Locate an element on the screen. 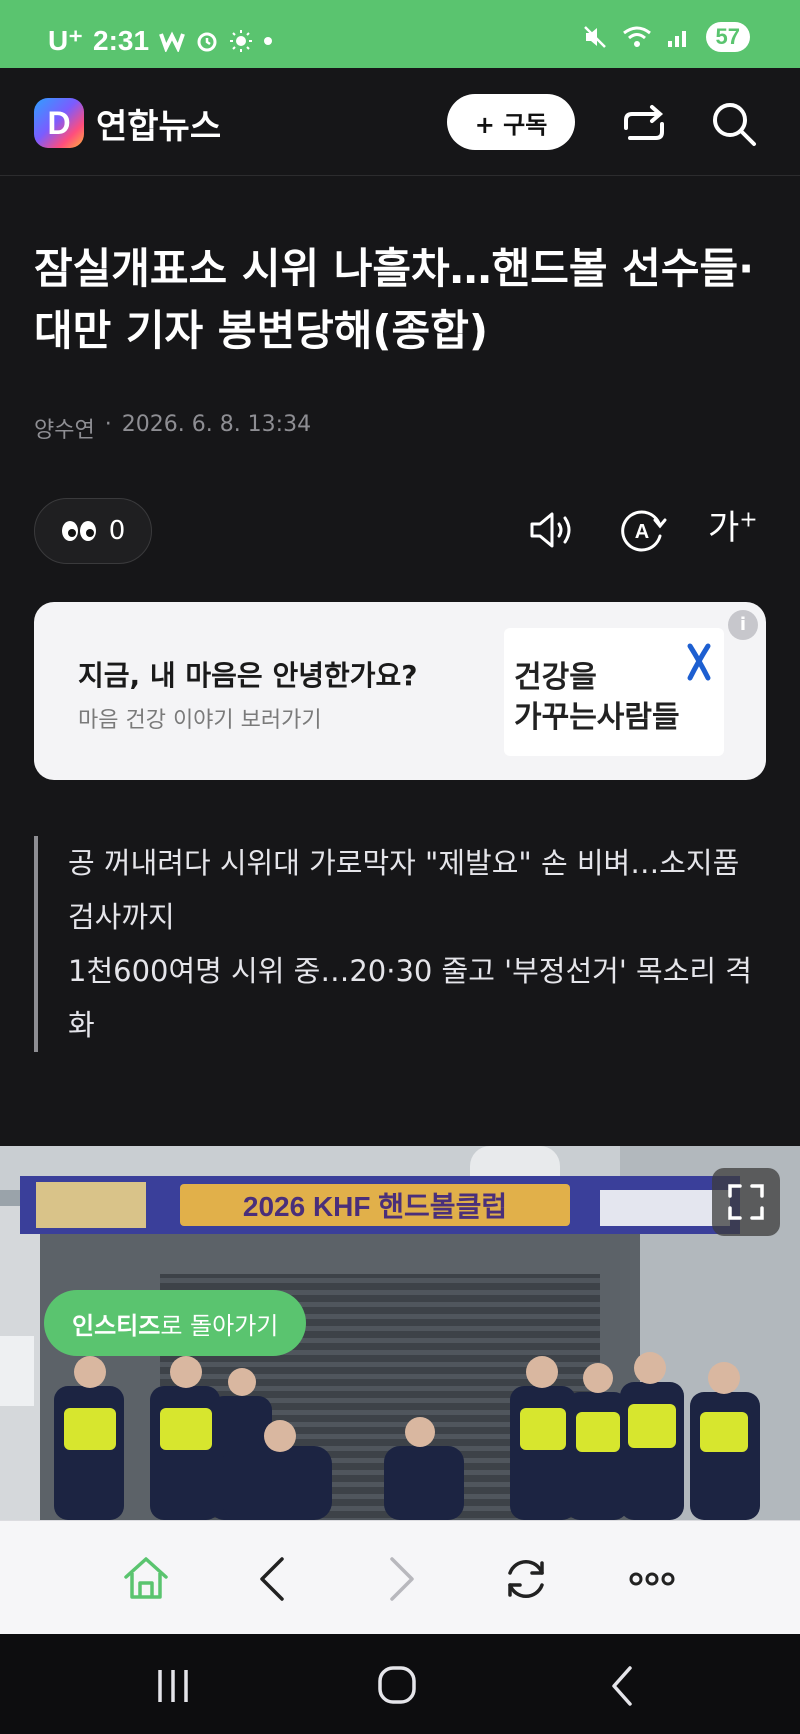 This screenshot has width=800, height=1734. reaction-button: 0 is located at coordinates (93, 531).